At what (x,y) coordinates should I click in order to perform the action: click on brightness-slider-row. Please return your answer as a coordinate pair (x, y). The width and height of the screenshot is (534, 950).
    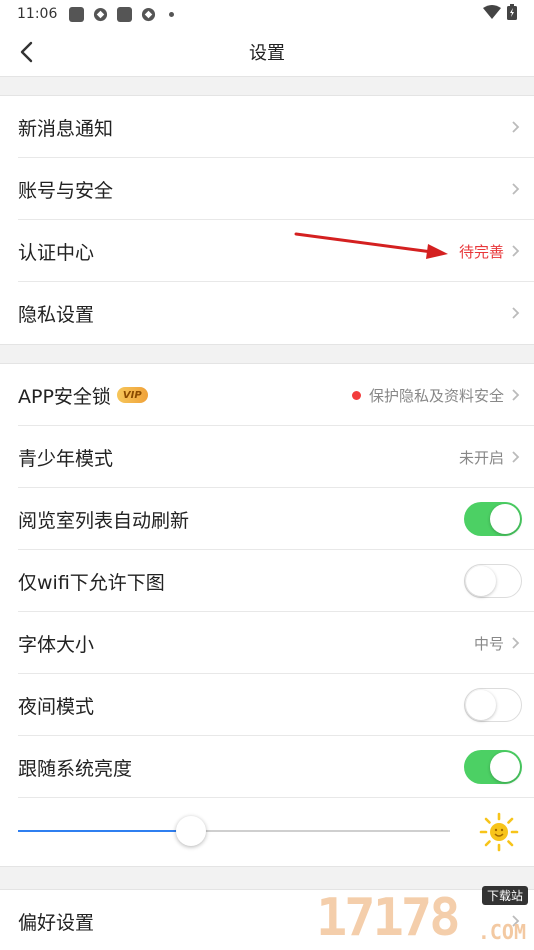
    Looking at the image, I should click on (267, 832).